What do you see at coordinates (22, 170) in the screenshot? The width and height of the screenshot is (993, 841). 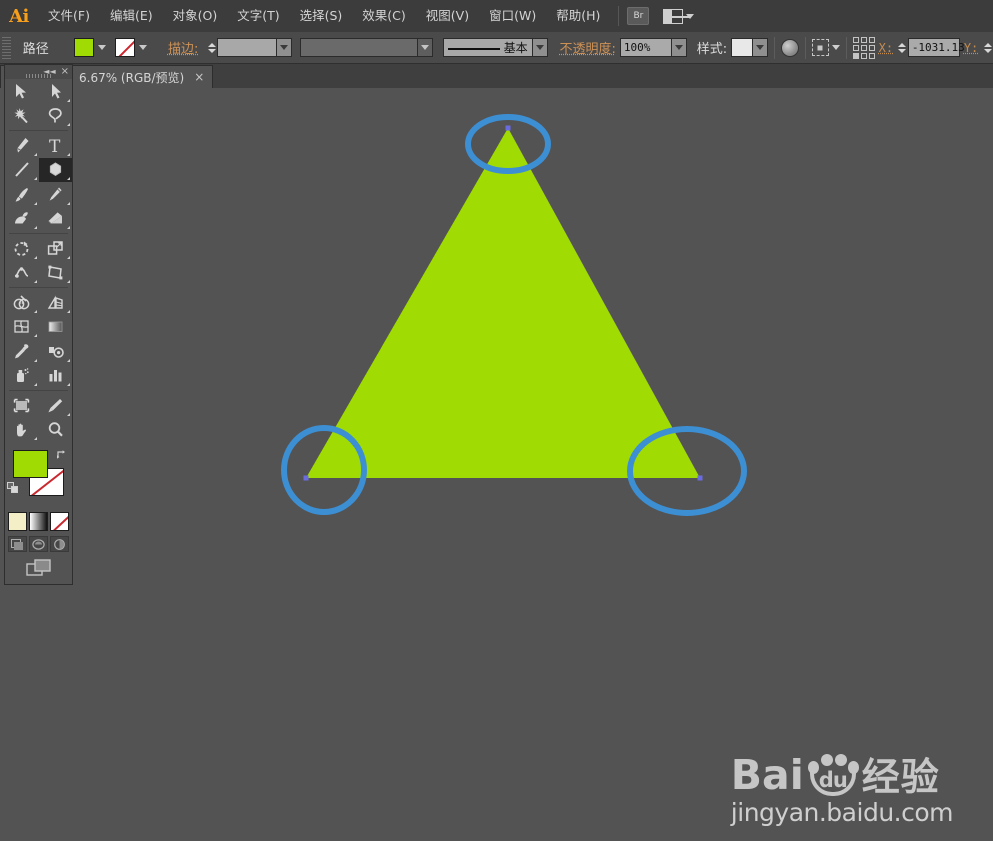 I see `line-segment-tool` at bounding box center [22, 170].